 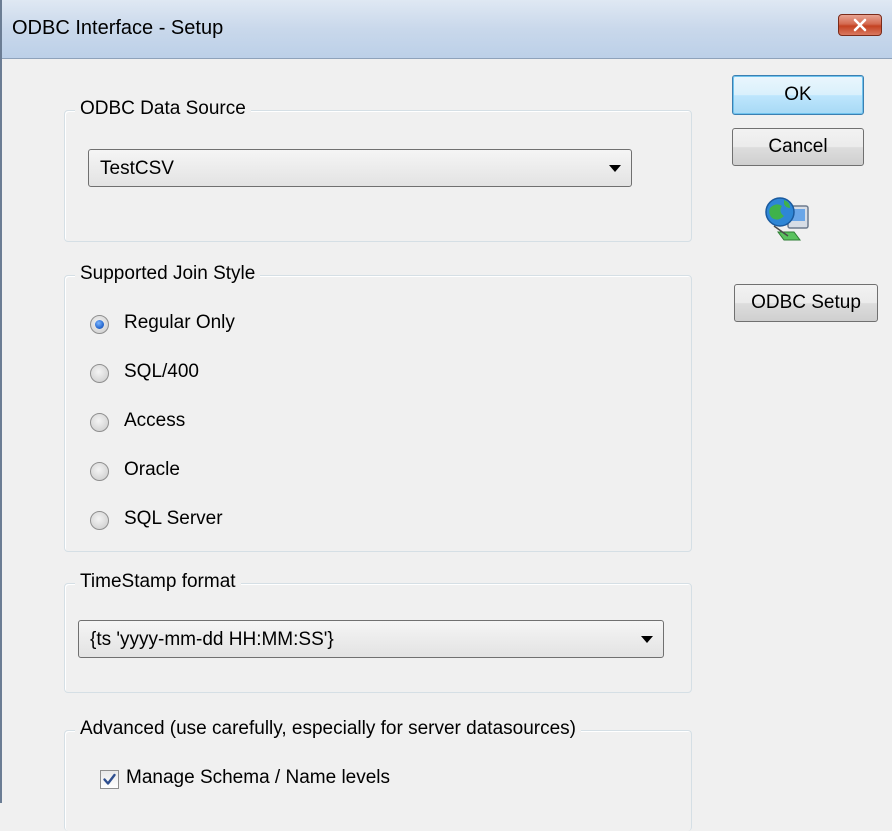 What do you see at coordinates (179, 322) in the screenshot?
I see `radio-label: Regular Only` at bounding box center [179, 322].